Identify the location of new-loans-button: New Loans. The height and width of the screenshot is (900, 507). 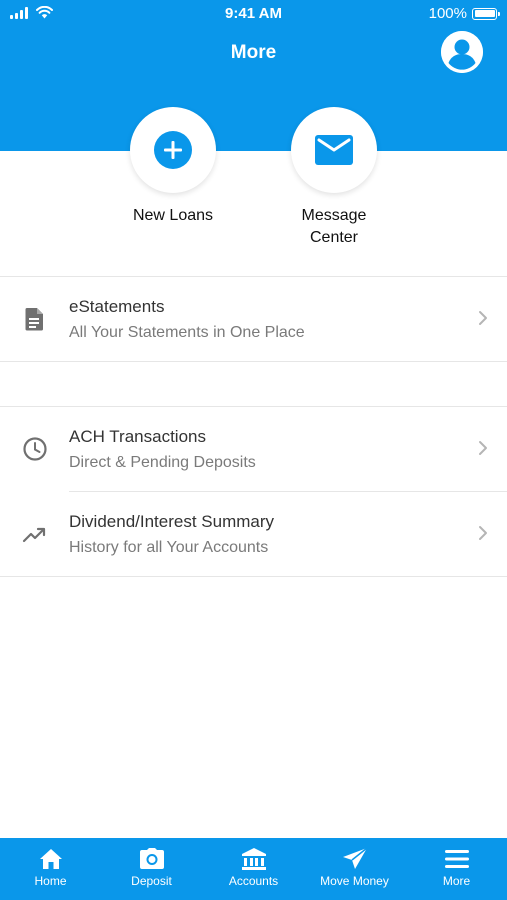
(173, 167).